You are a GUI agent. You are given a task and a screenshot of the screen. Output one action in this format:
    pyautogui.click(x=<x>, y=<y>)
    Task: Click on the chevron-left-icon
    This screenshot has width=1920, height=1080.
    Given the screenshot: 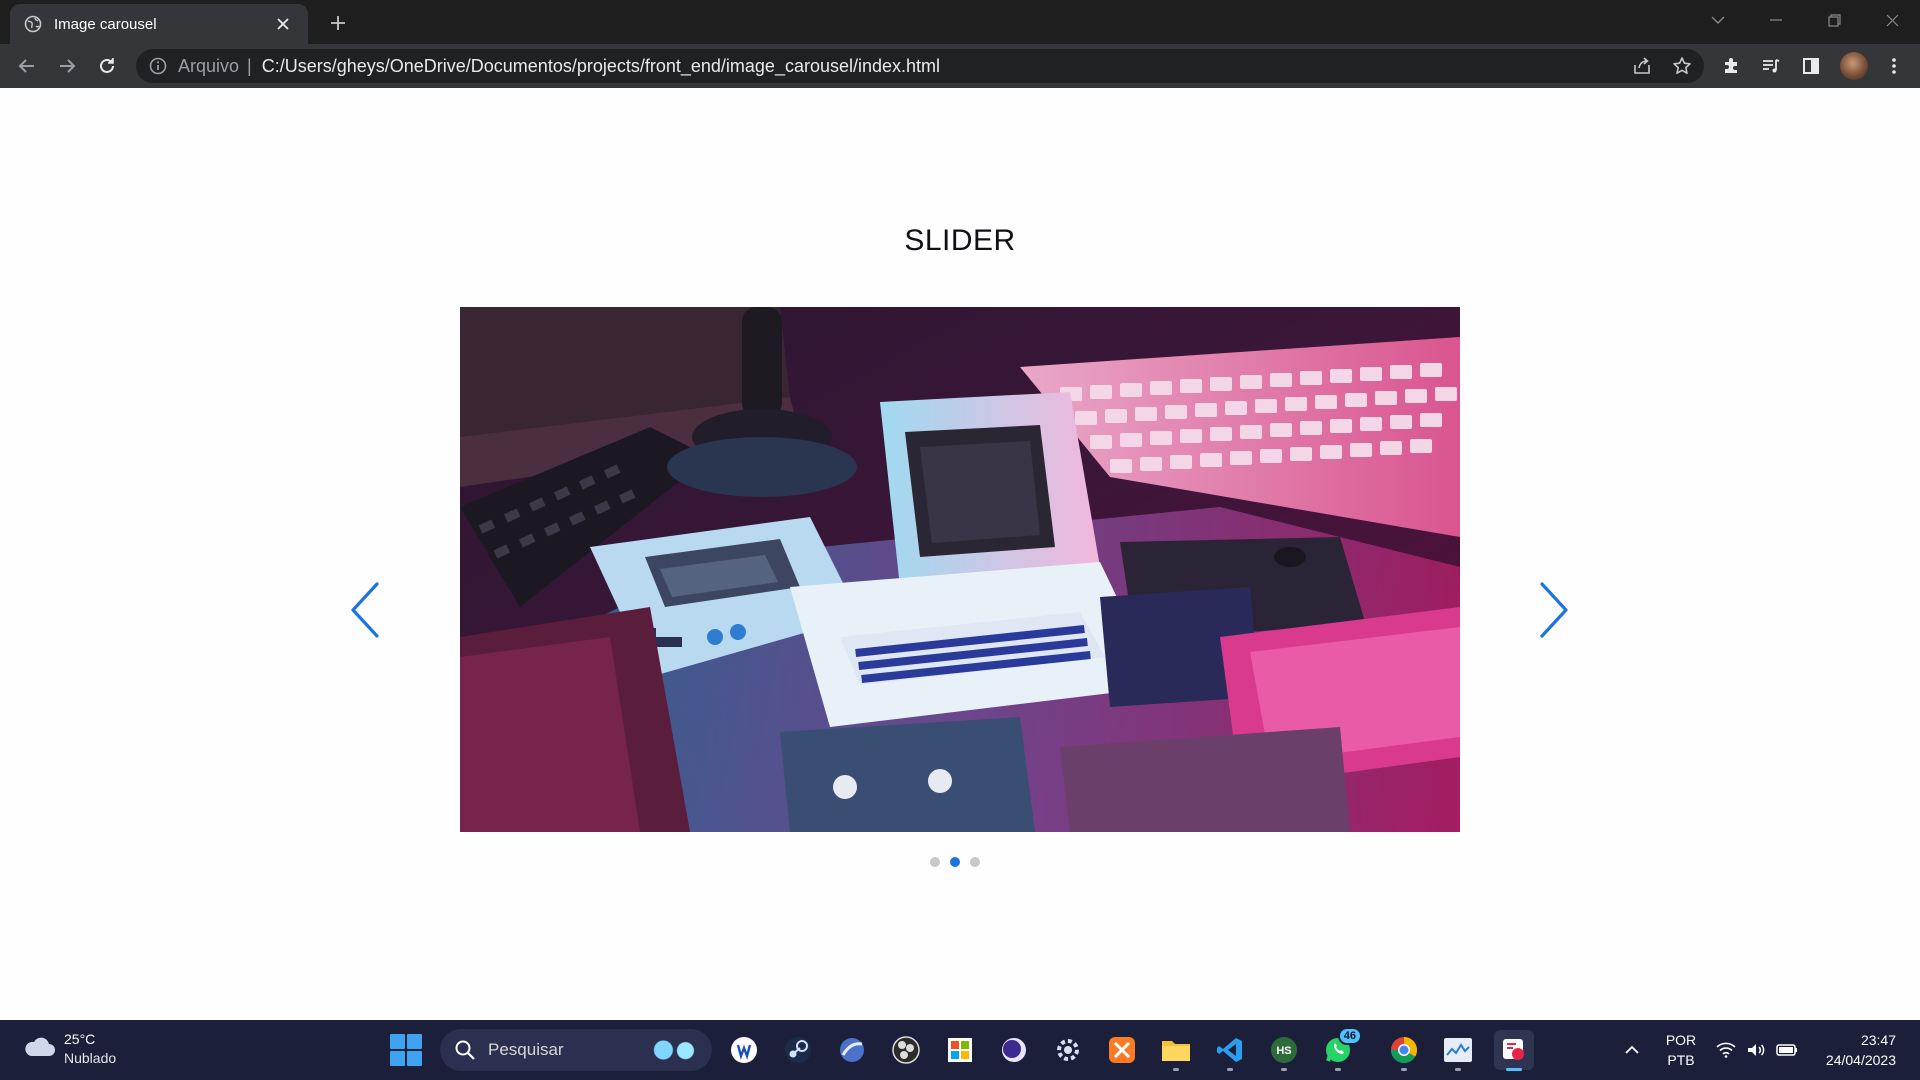 What is the action you would take?
    pyautogui.click(x=365, y=612)
    